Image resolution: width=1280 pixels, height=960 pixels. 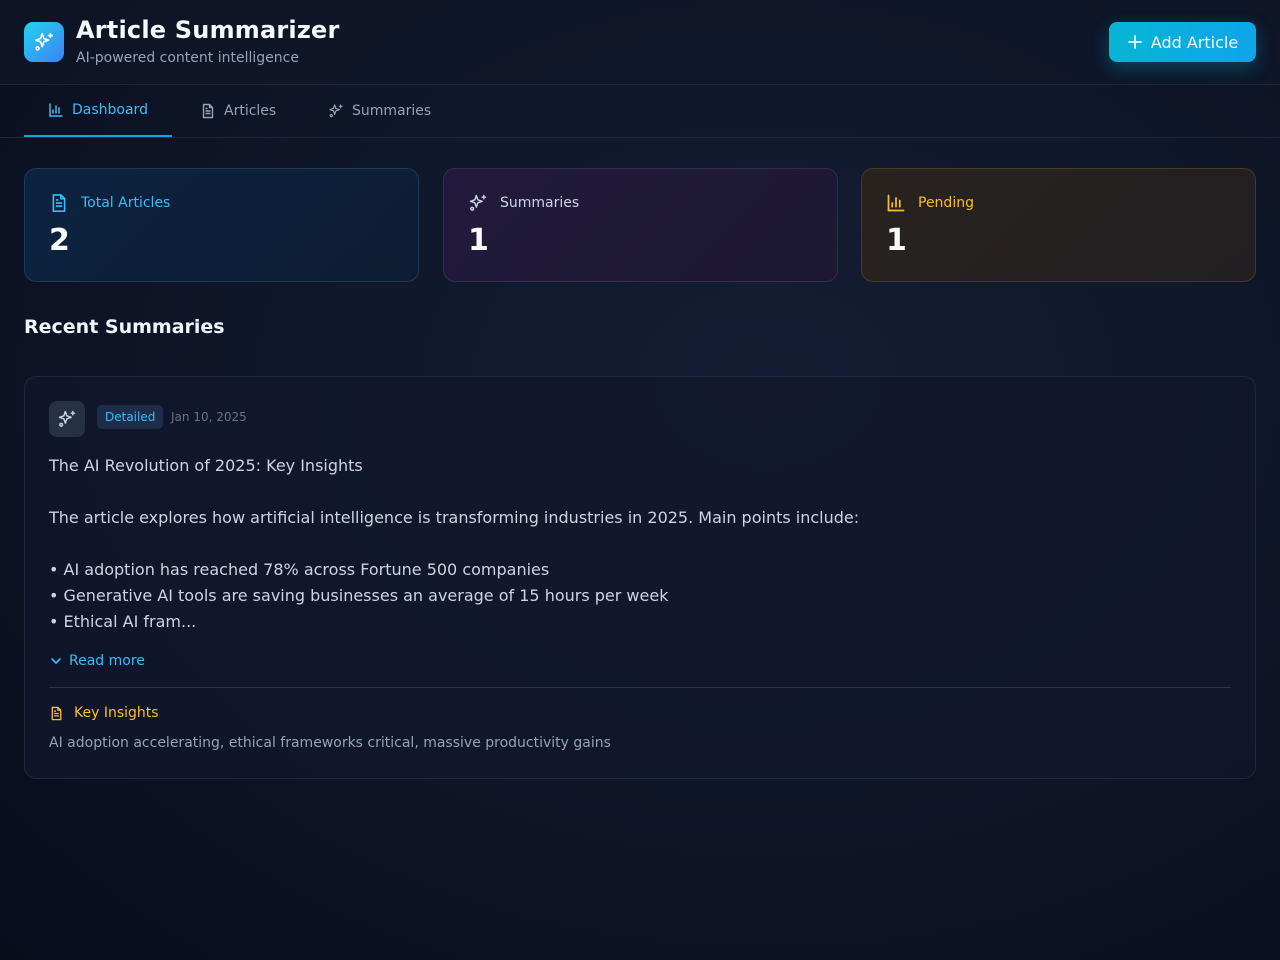 I want to click on summary-date: Jan 10, 2025, so click(x=209, y=417).